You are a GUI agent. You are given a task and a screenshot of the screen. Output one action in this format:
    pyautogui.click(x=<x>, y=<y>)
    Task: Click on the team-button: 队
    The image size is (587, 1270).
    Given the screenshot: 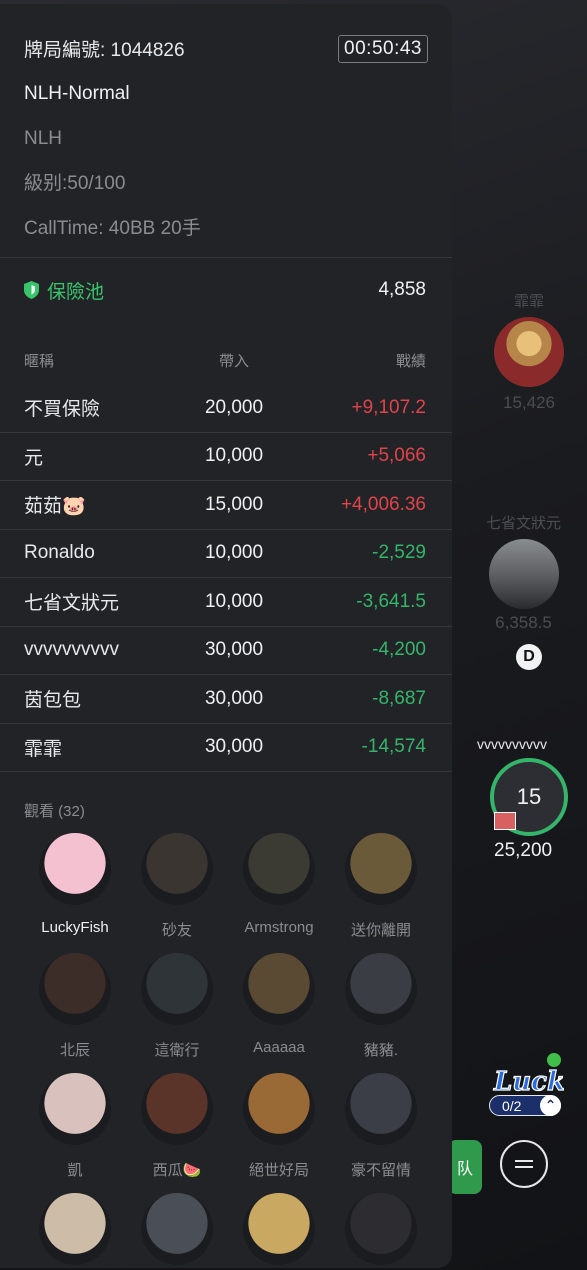 What is the action you would take?
    pyautogui.click(x=465, y=1167)
    